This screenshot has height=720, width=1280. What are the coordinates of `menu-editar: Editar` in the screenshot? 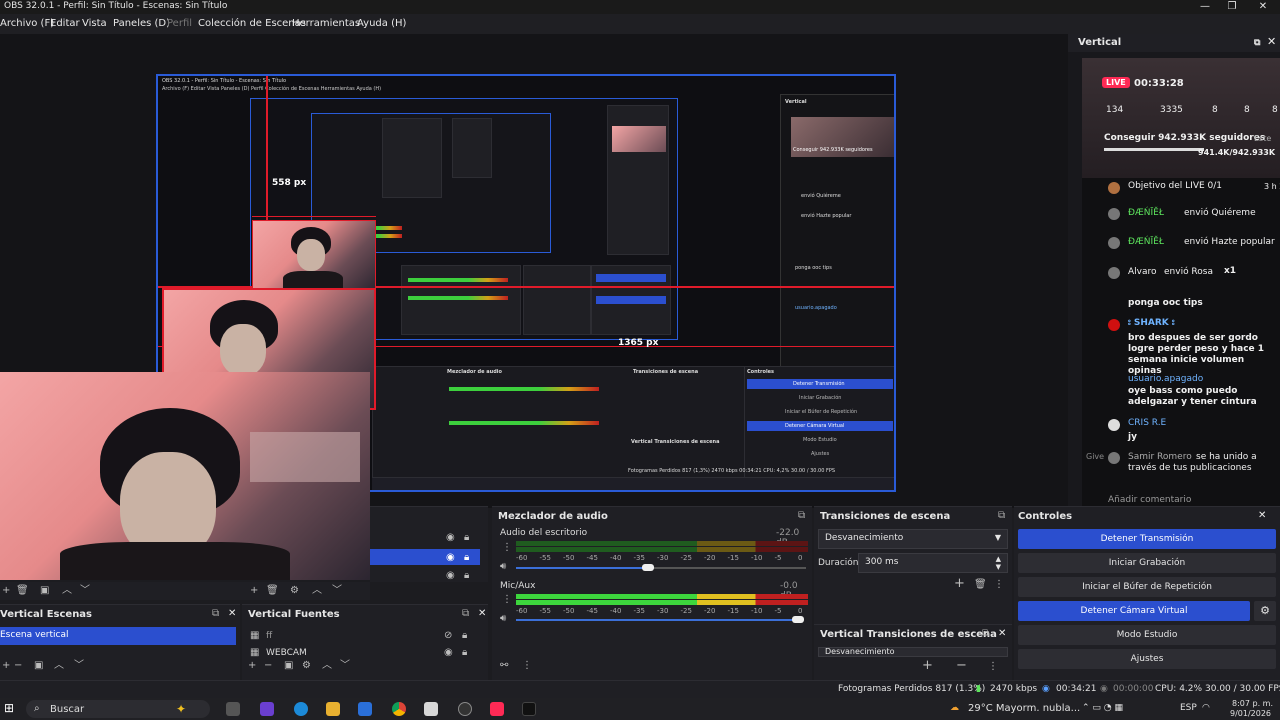 It's located at (65, 23).